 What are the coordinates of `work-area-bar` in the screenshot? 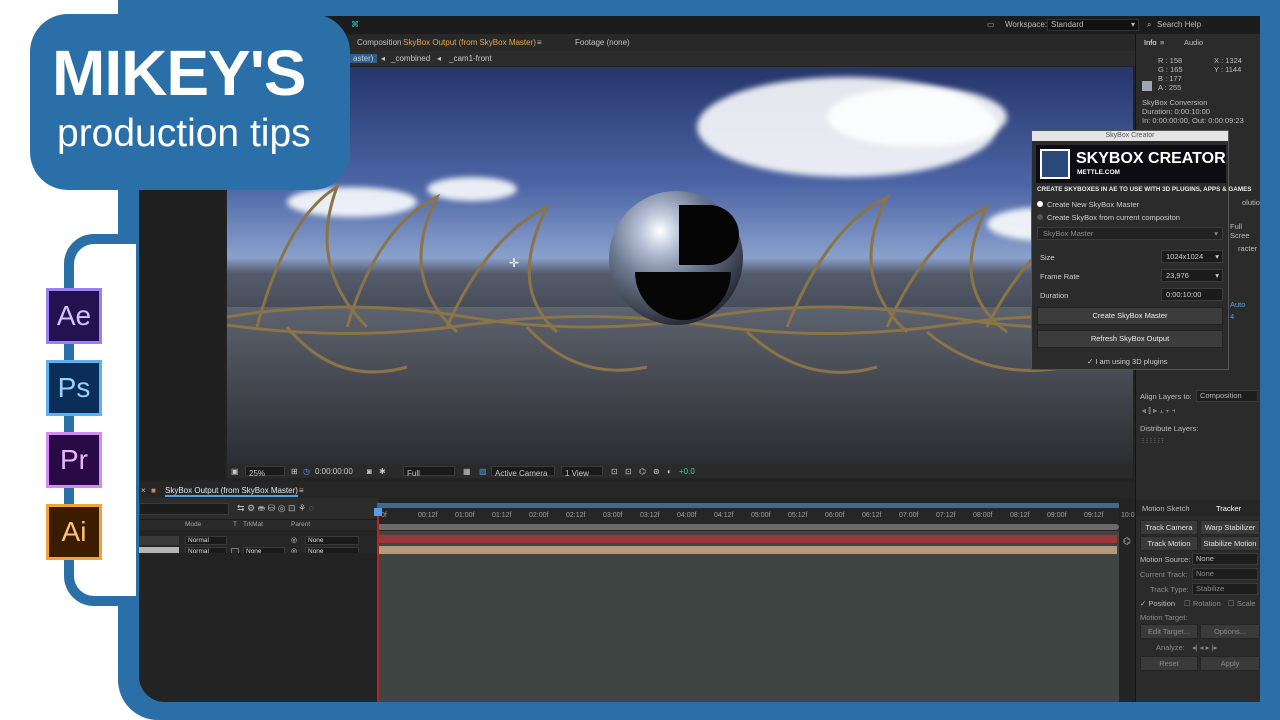 It's located at (748, 505).